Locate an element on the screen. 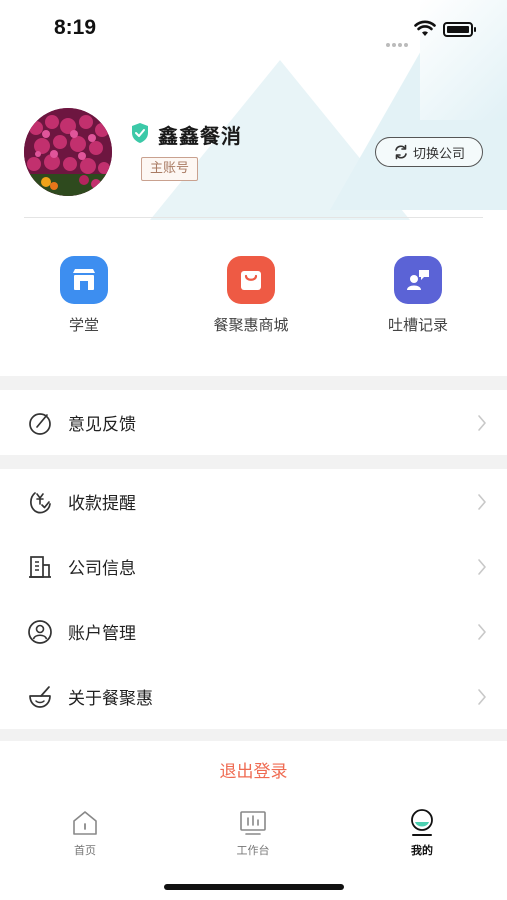  menu-item-label: 账户管理 is located at coordinates (102, 634).